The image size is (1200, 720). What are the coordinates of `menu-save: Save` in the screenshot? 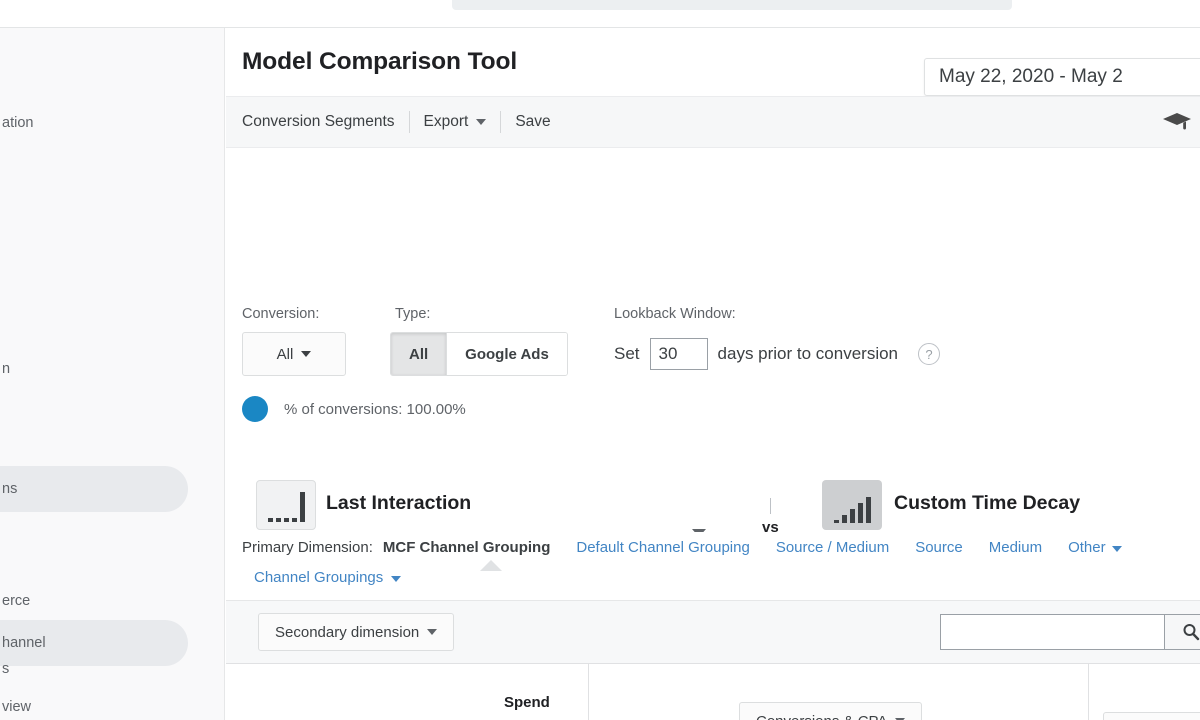 It's located at (532, 122).